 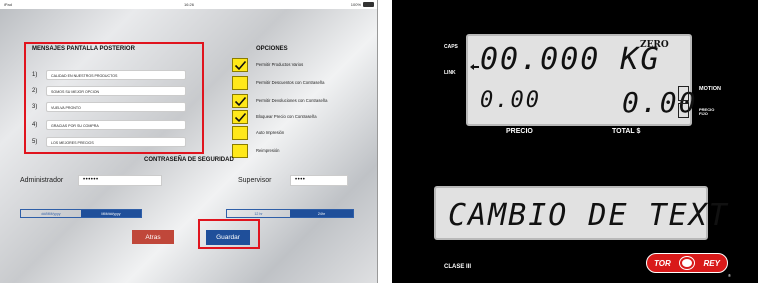 I want to click on price-label: PRECIO, so click(x=519, y=131).